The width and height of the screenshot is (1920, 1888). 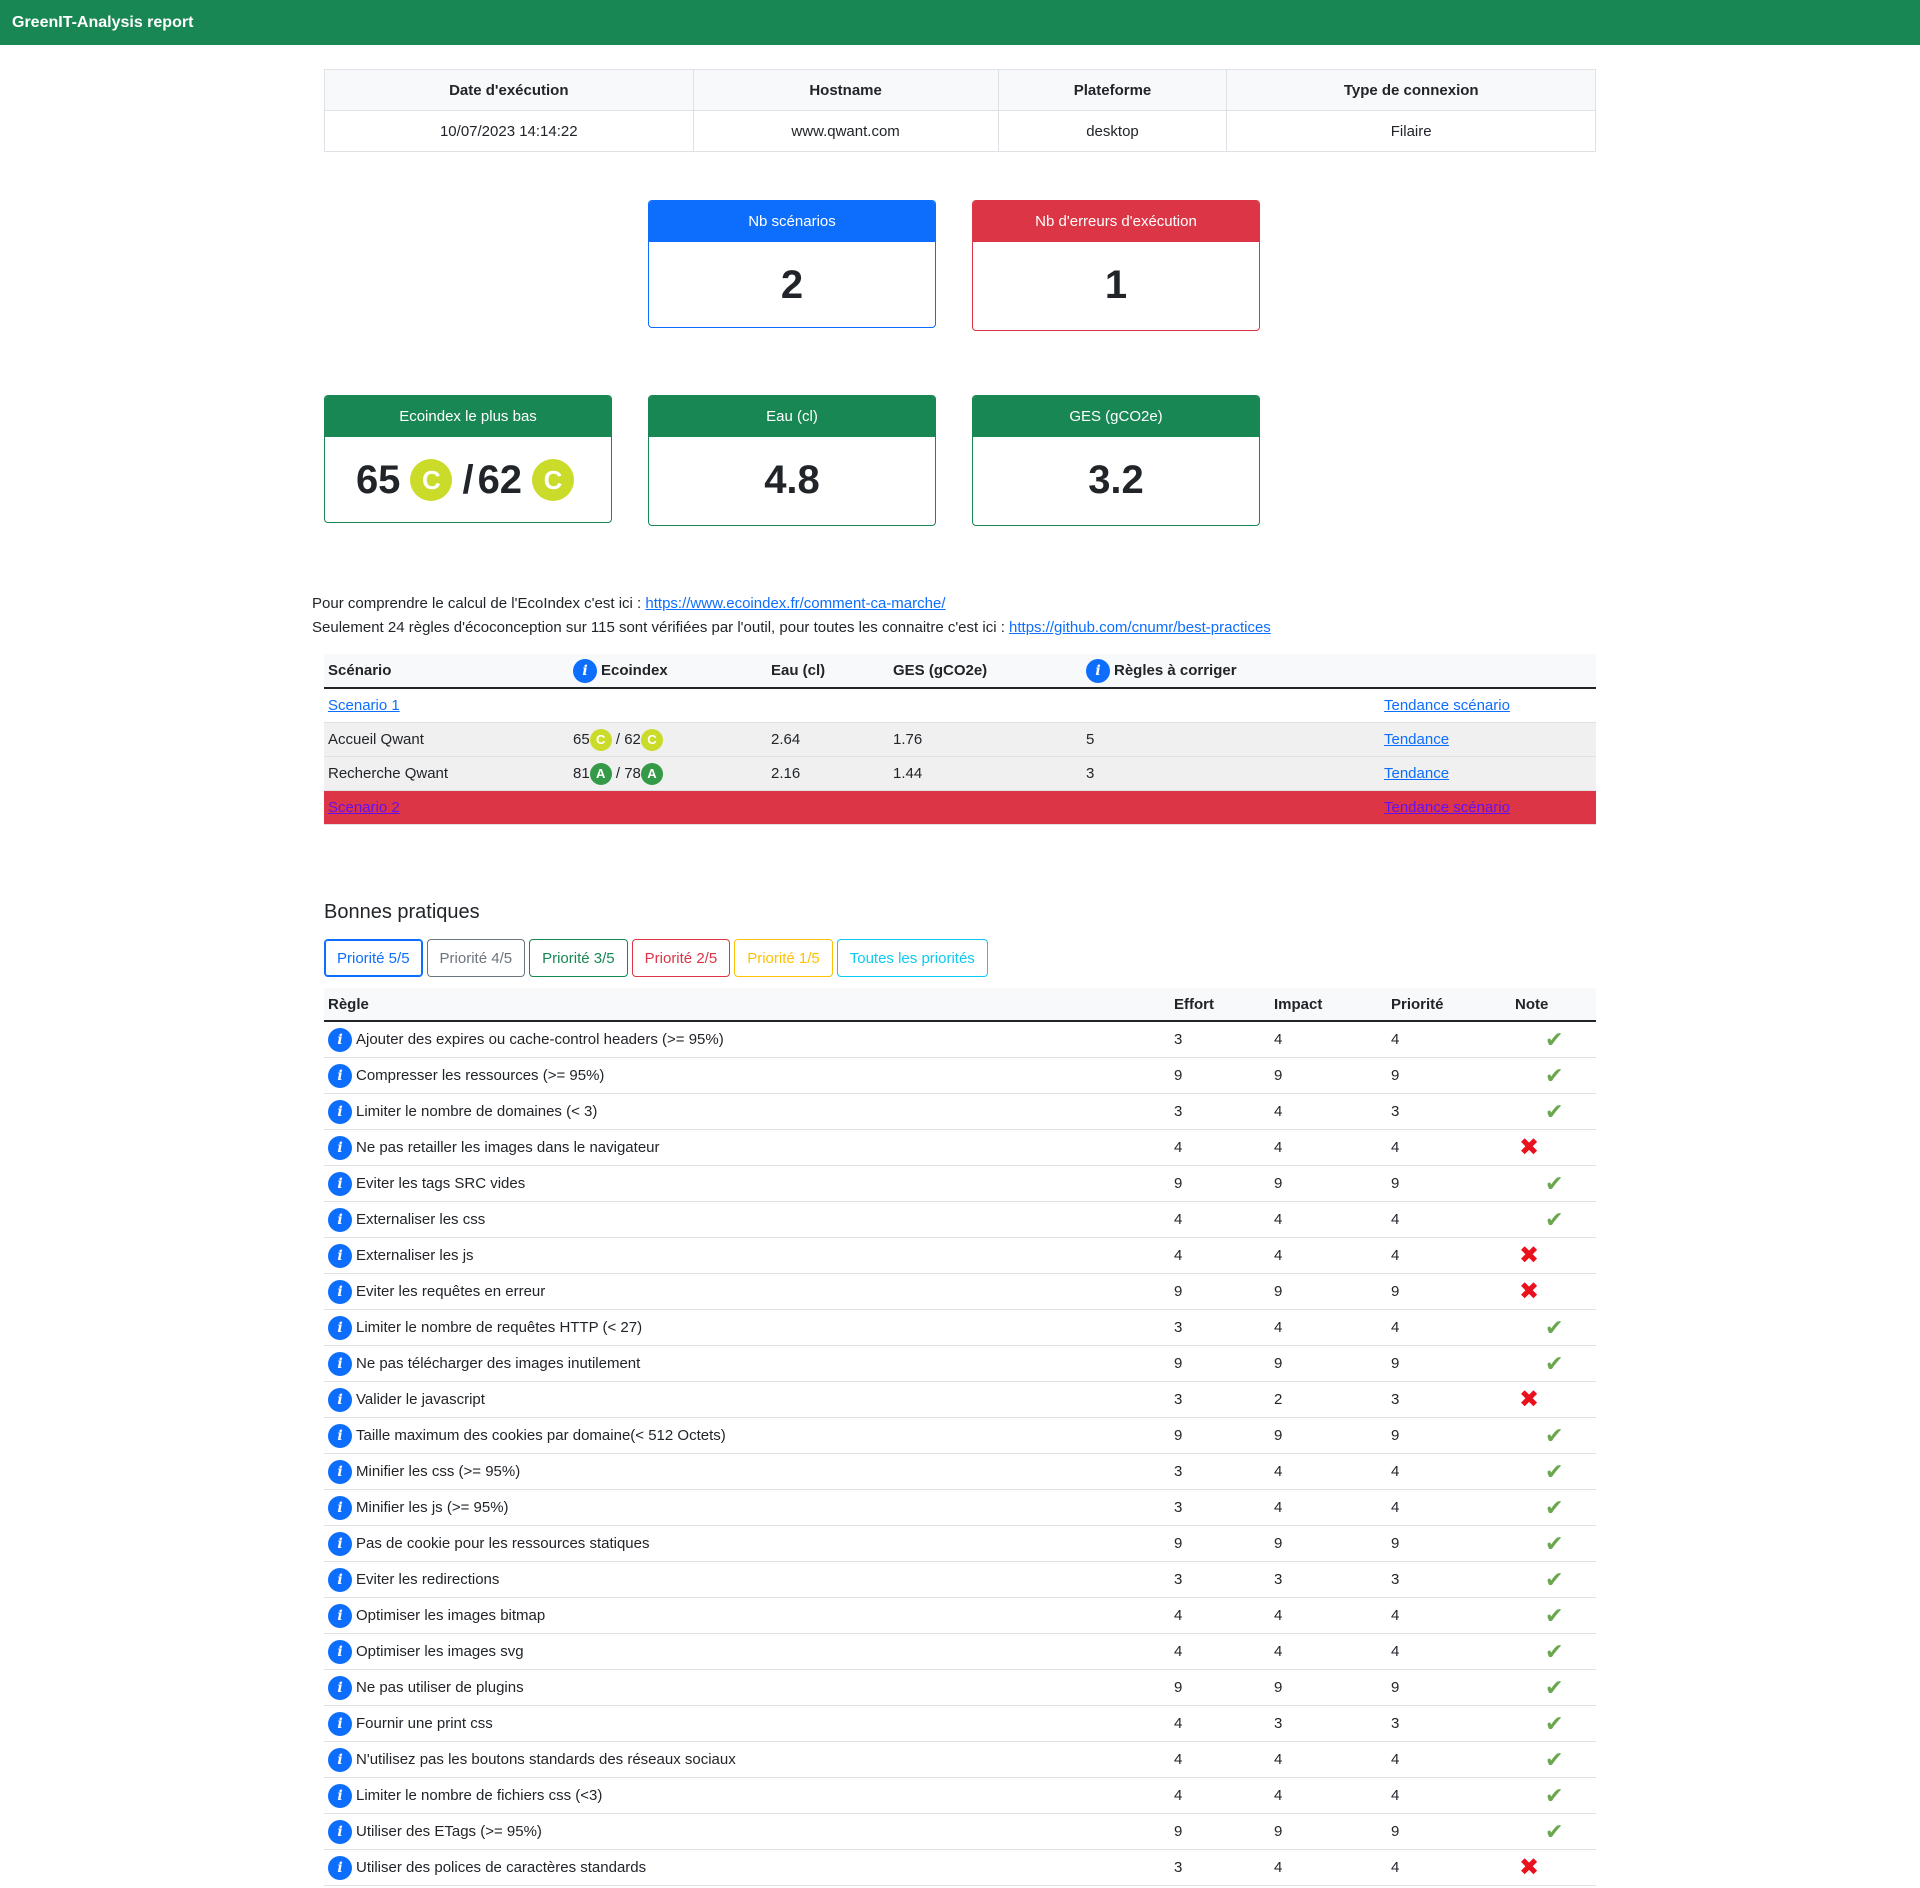 What do you see at coordinates (364, 705) in the screenshot?
I see `scenario-1-link: Scenario 1` at bounding box center [364, 705].